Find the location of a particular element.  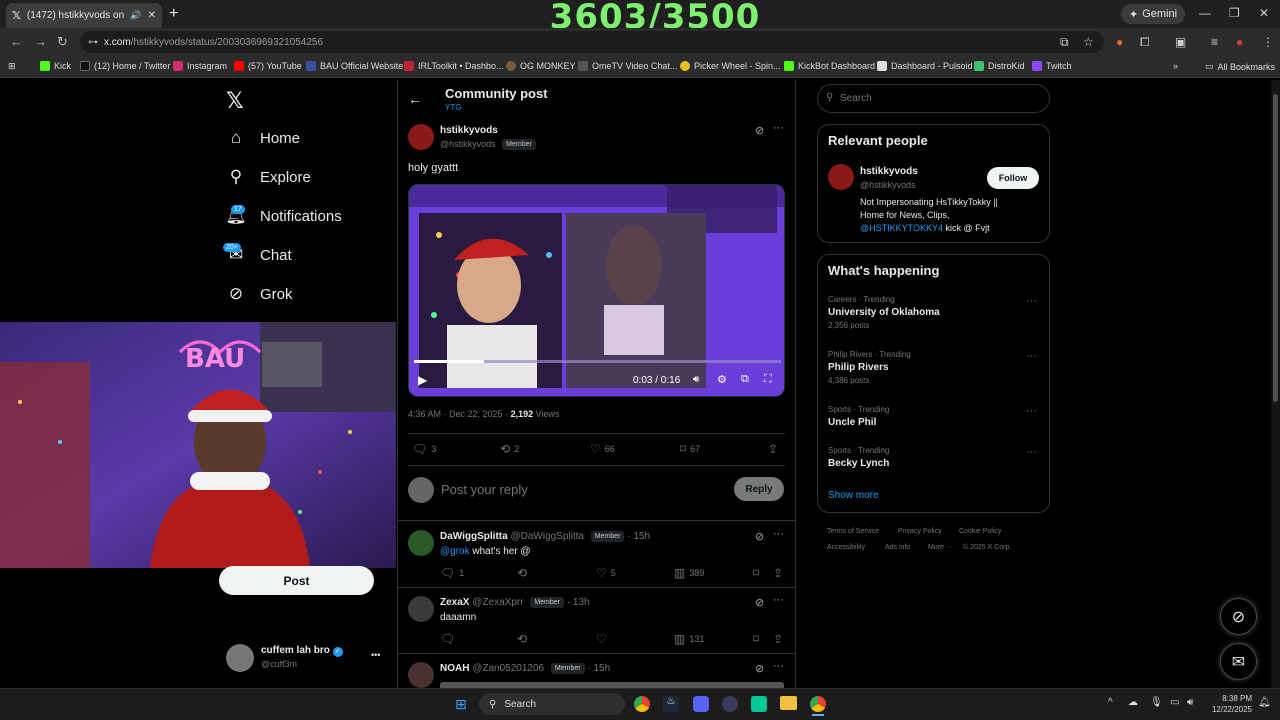

pip-icon: ⧉ is located at coordinates (745, 379).